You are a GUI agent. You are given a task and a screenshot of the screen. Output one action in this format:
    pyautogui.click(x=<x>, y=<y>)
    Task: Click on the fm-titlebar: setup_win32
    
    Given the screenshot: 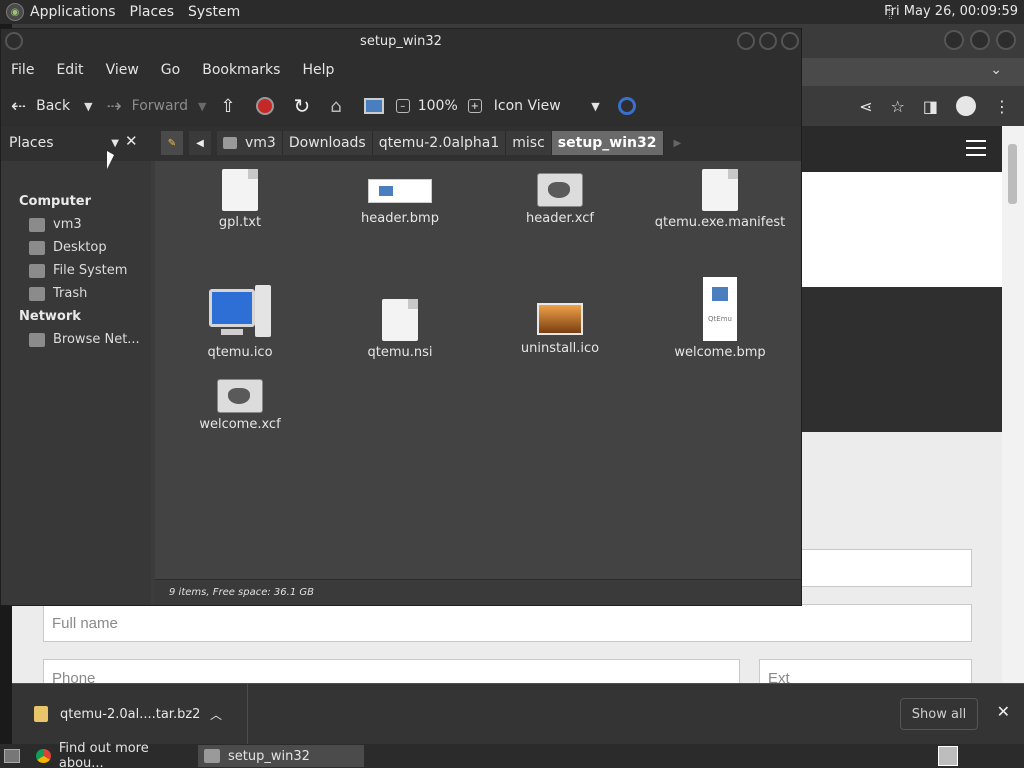 What is the action you would take?
    pyautogui.click(x=401, y=42)
    